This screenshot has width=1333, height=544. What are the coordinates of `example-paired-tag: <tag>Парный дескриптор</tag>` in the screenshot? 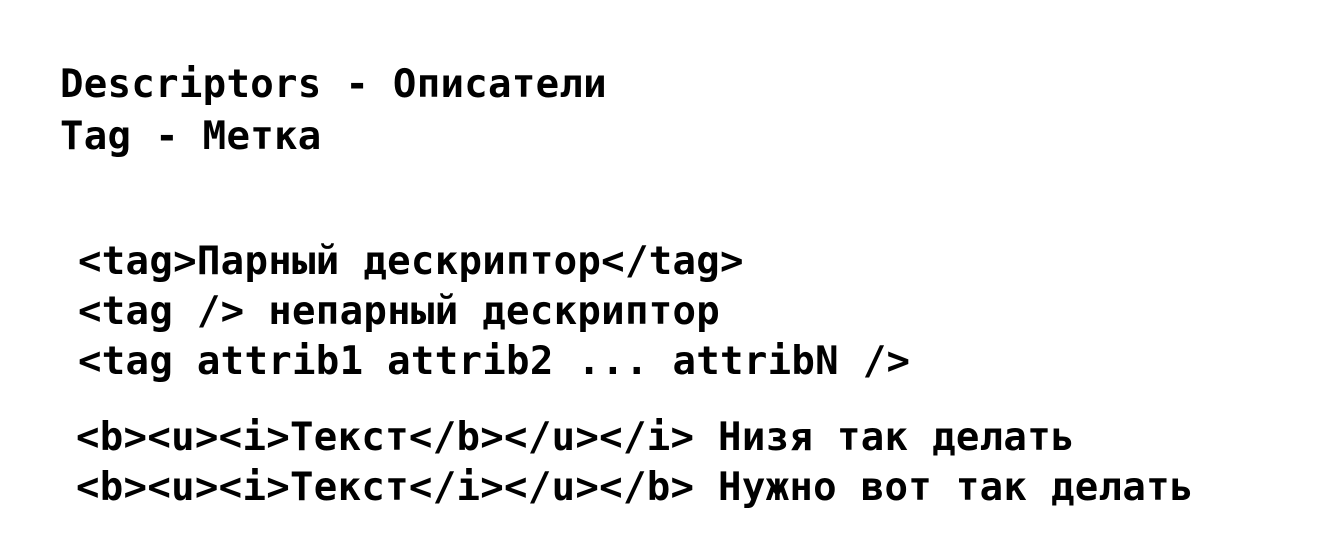 It's located at (411, 261).